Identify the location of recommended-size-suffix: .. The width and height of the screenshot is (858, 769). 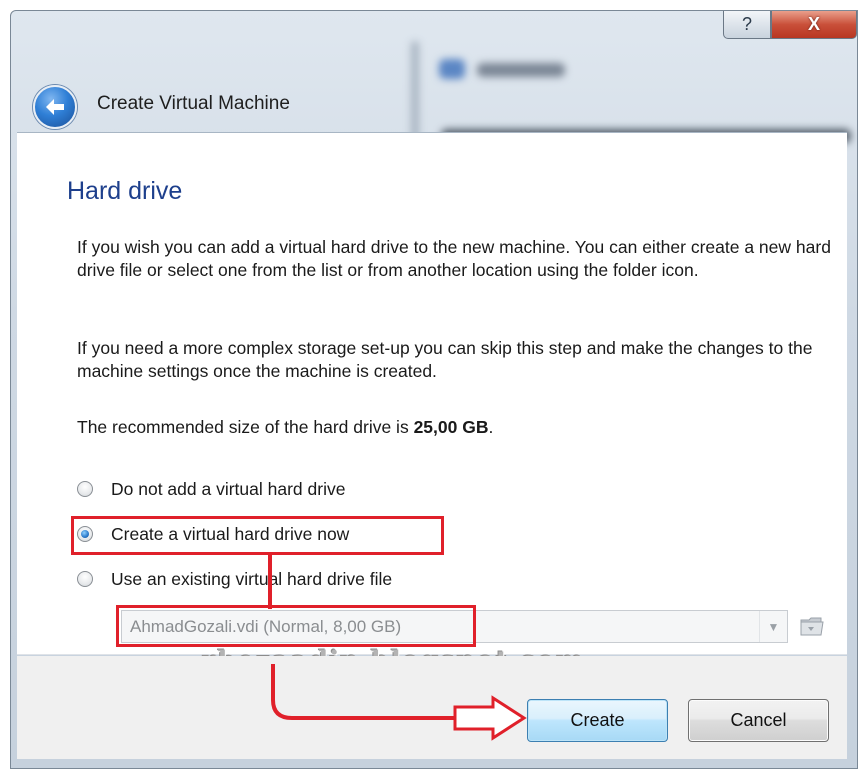
(491, 427).